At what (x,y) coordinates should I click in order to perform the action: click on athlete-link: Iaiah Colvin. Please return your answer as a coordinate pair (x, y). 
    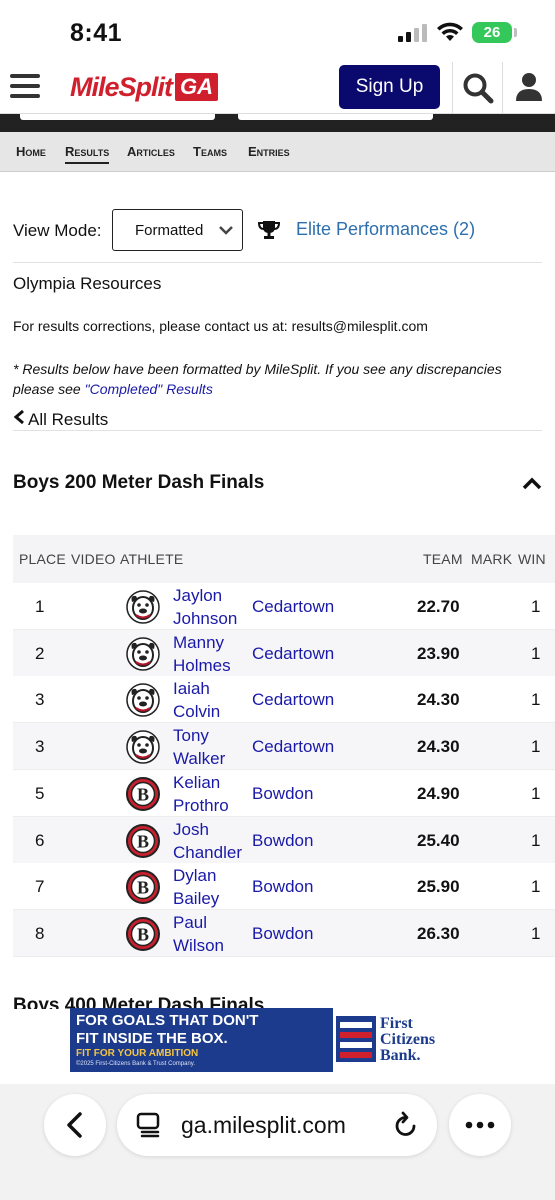
    Looking at the image, I should click on (208, 700).